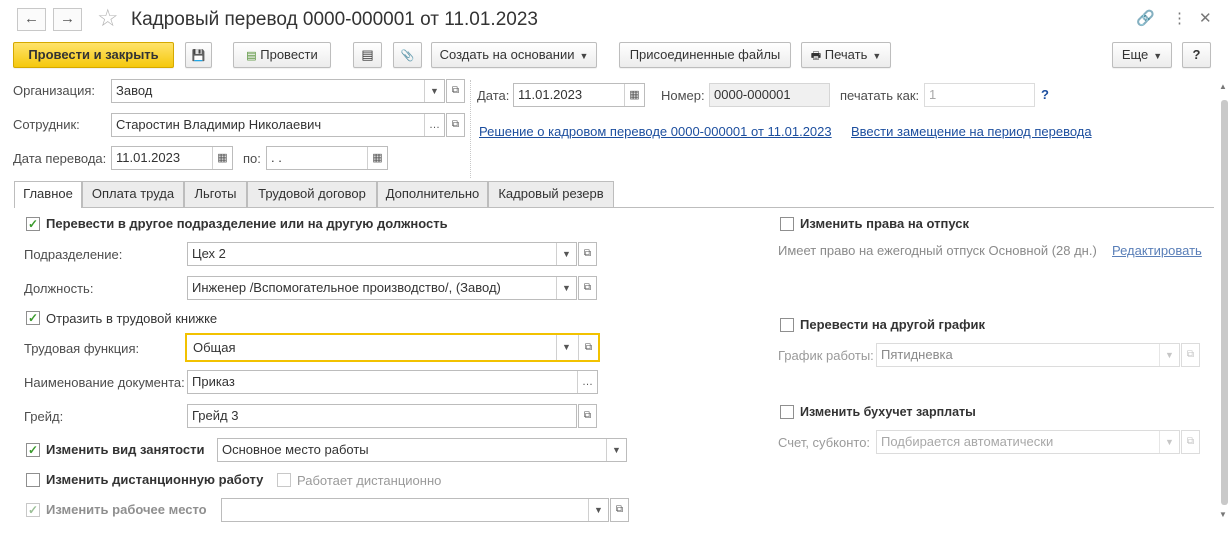 The image size is (1232, 539). What do you see at coordinates (214, 347) in the screenshot?
I see `labor-function-value: Общая` at bounding box center [214, 347].